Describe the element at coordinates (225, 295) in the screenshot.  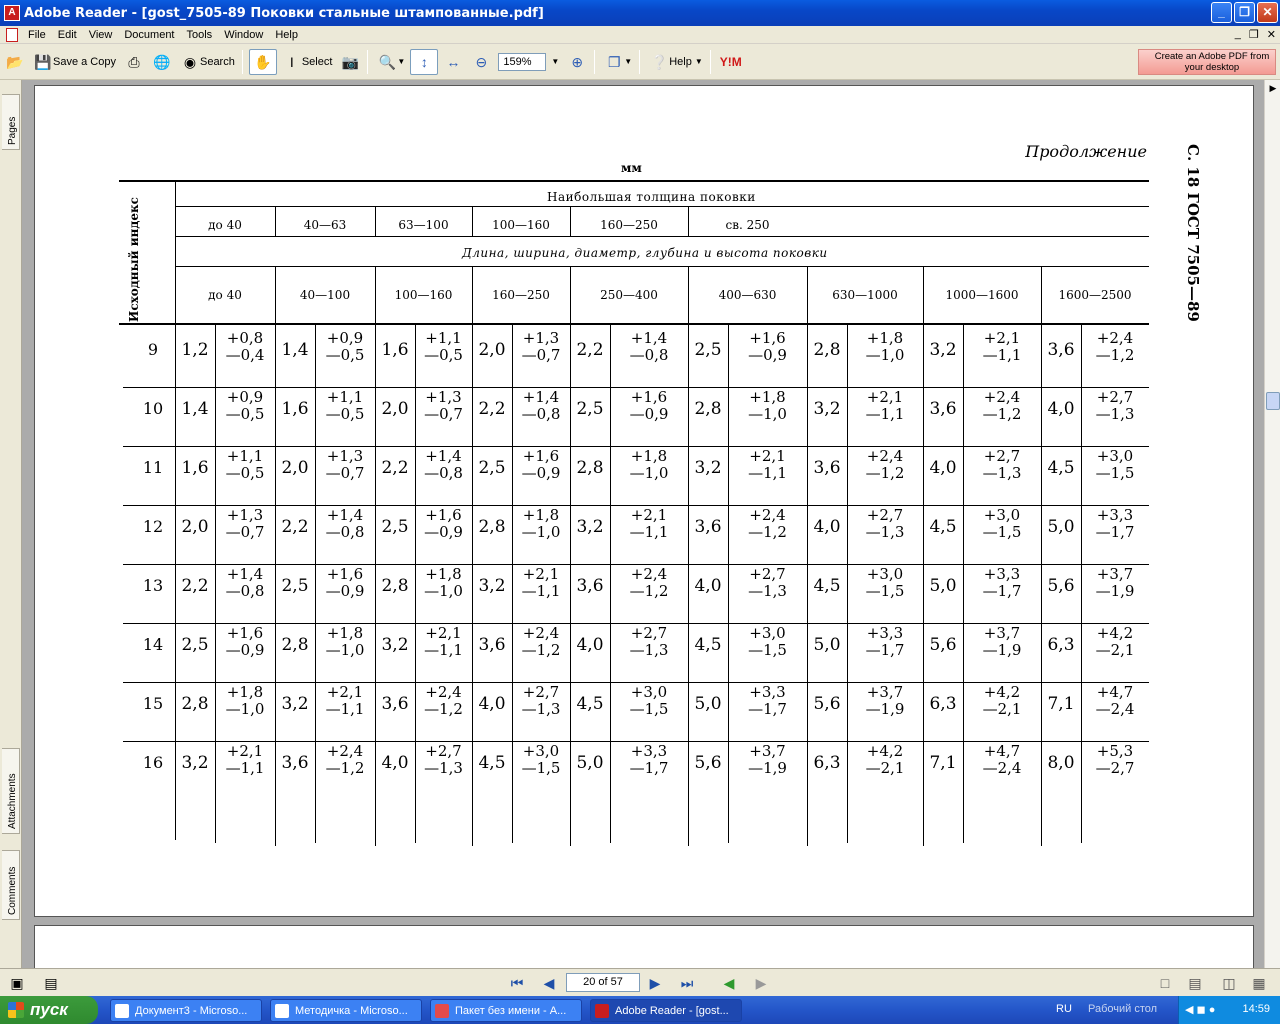
I see `dimension-range-label: до 40` at that location.